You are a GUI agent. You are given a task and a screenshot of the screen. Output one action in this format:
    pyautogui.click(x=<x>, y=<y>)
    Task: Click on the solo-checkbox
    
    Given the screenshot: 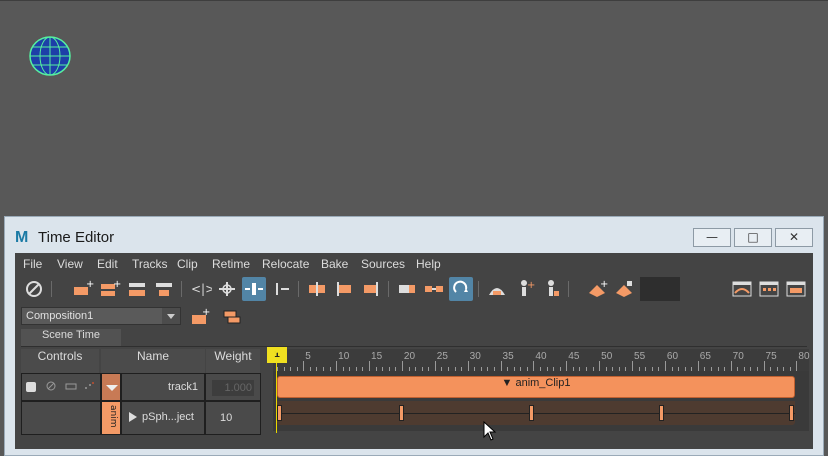 What is the action you would take?
    pyautogui.click(x=31, y=387)
    